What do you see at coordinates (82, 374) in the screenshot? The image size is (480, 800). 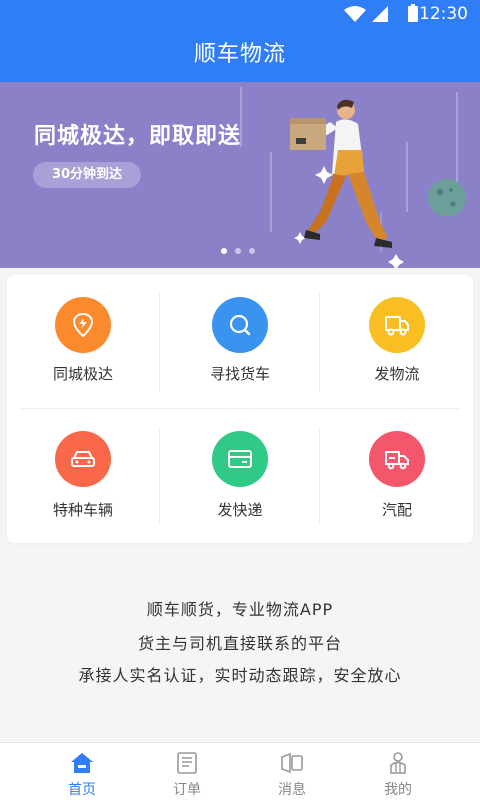 I see `service-label: 同城极达` at bounding box center [82, 374].